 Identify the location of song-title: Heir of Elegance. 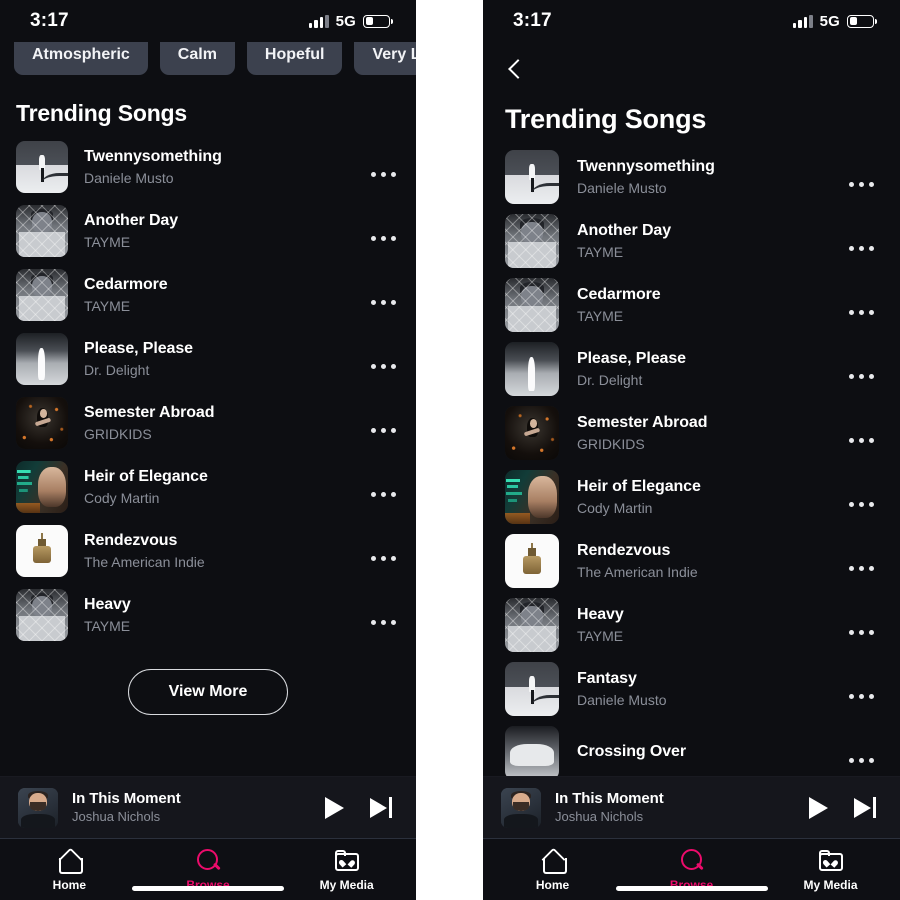
(639, 486).